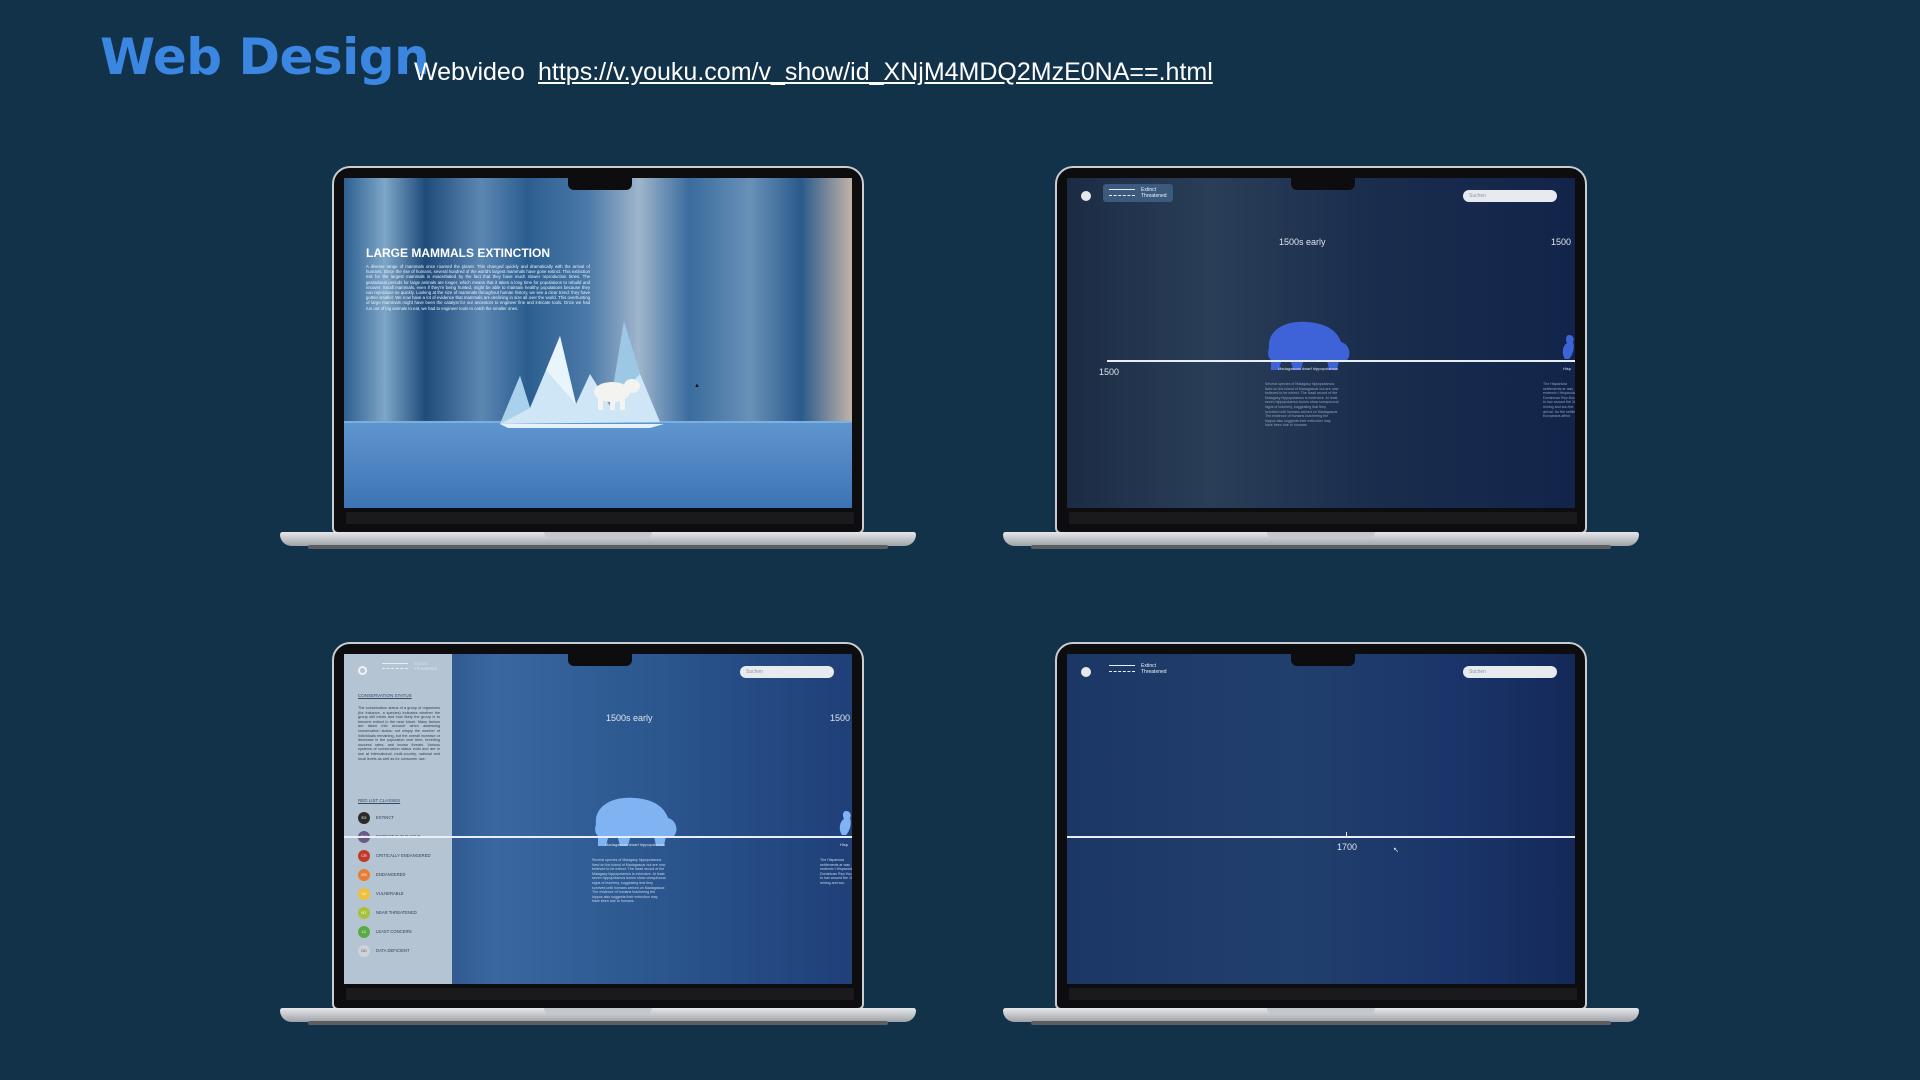 This screenshot has height=1080, width=1920. Describe the element at coordinates (1347, 847) in the screenshot. I see `axis-label: 1700` at that location.